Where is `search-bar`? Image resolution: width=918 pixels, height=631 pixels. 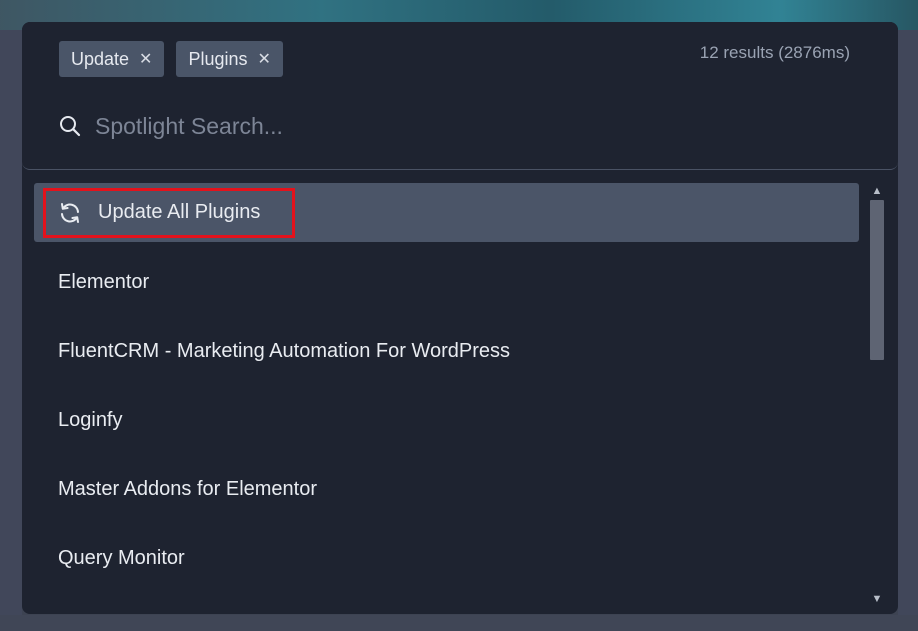
search-bar is located at coordinates (427, 126).